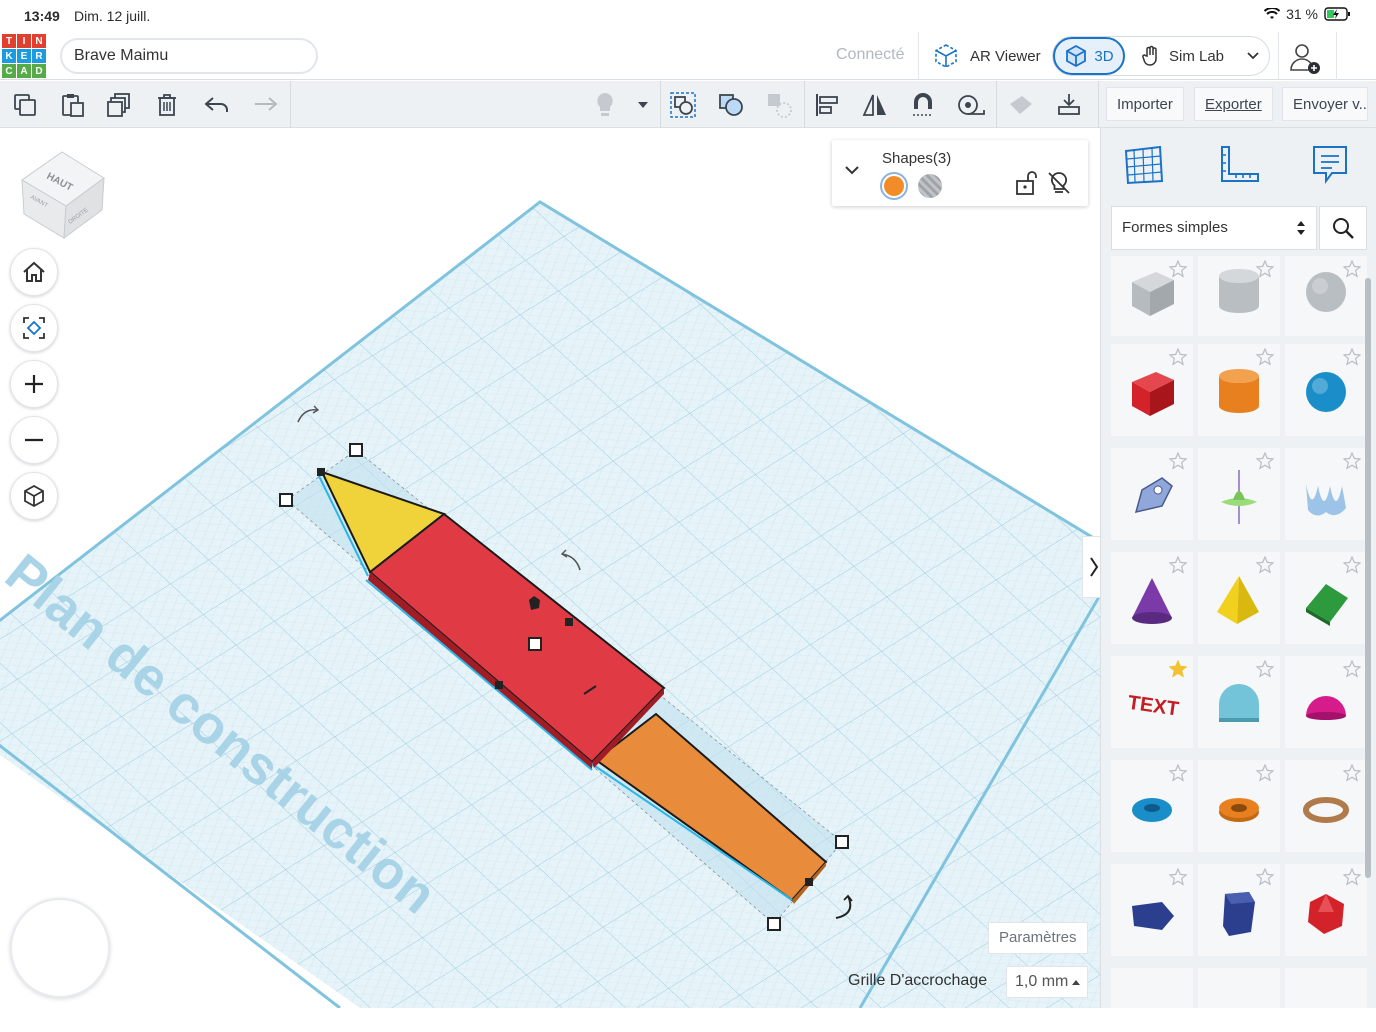 The height and width of the screenshot is (1032, 1376). I want to click on sim-lab-button: Sim Lab, so click(1182, 56).